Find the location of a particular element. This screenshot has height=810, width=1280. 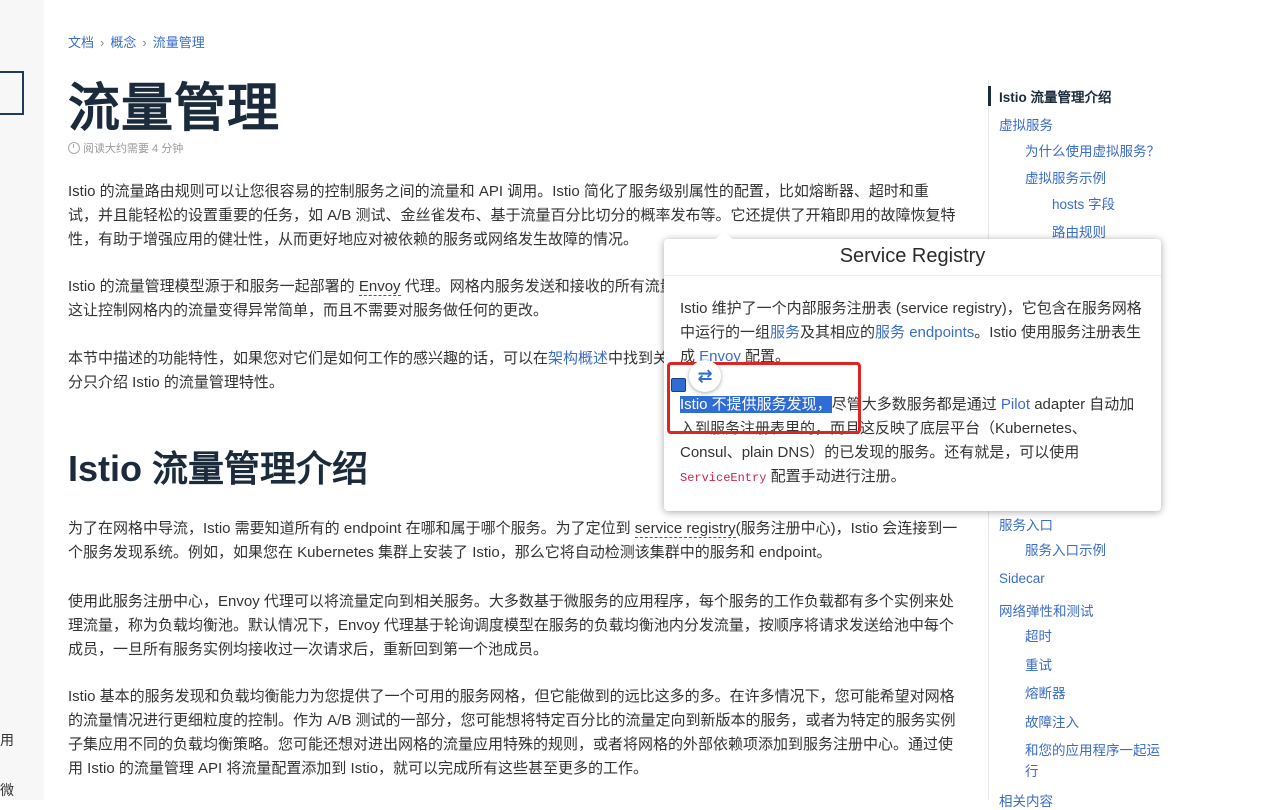

envoy-term: Envoy is located at coordinates (379, 287).